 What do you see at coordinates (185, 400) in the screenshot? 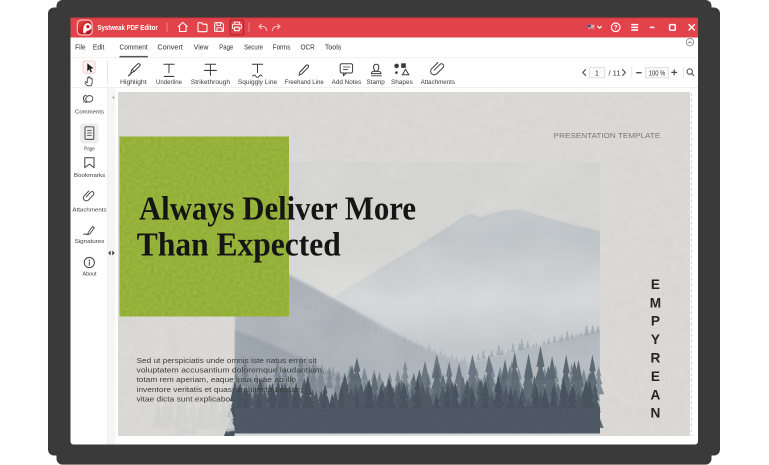
I see `svg-text: vitae dicta sunt explicabo.` at bounding box center [185, 400].